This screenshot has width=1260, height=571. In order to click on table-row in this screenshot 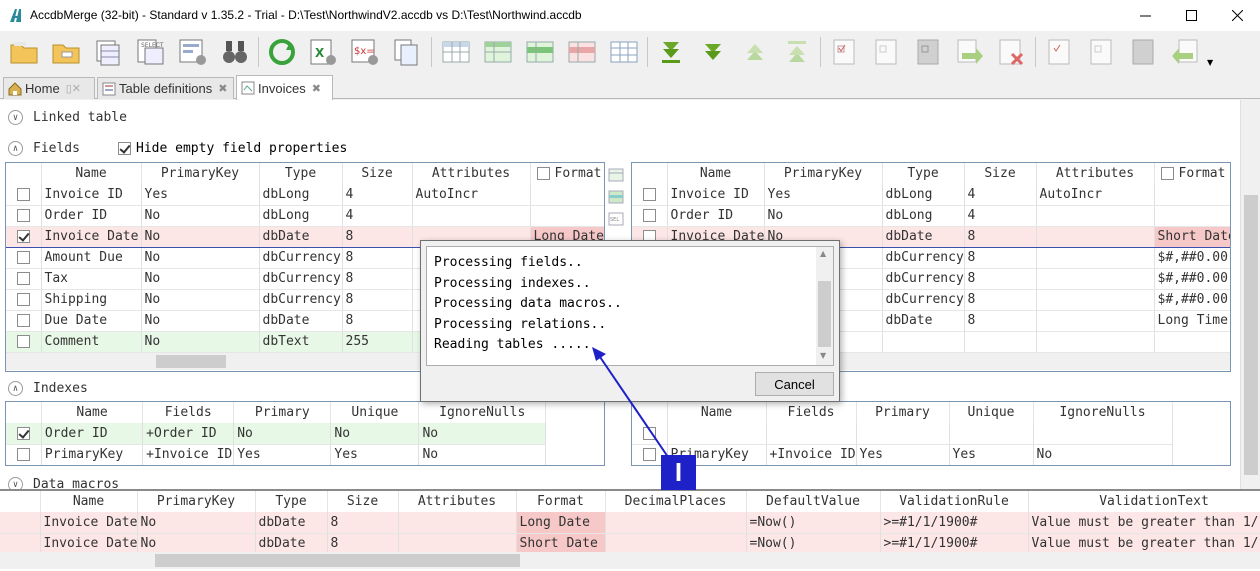, I will do `click(902, 434)`.